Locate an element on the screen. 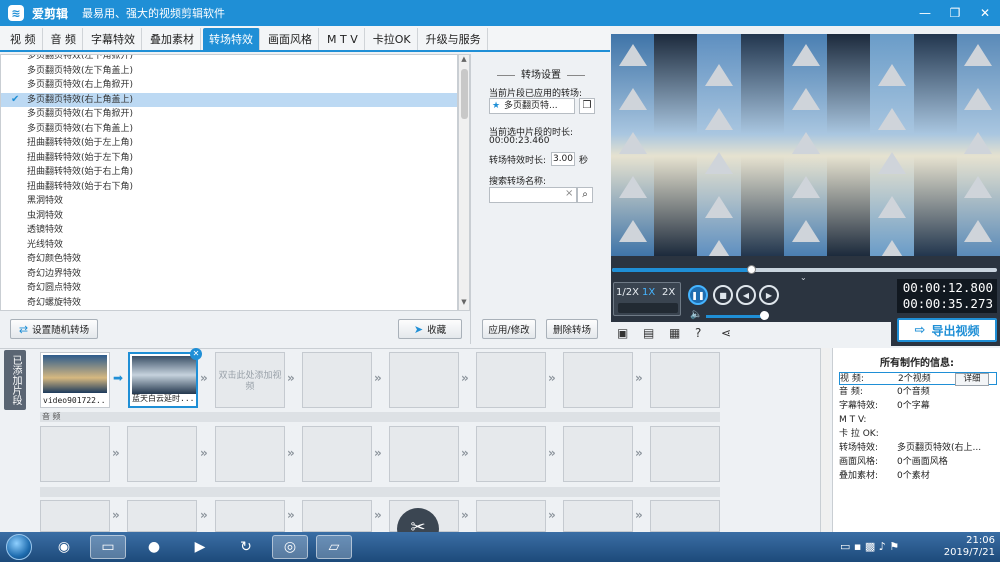 This screenshot has width=1000, height=562. speed-track is located at coordinates (648, 308).